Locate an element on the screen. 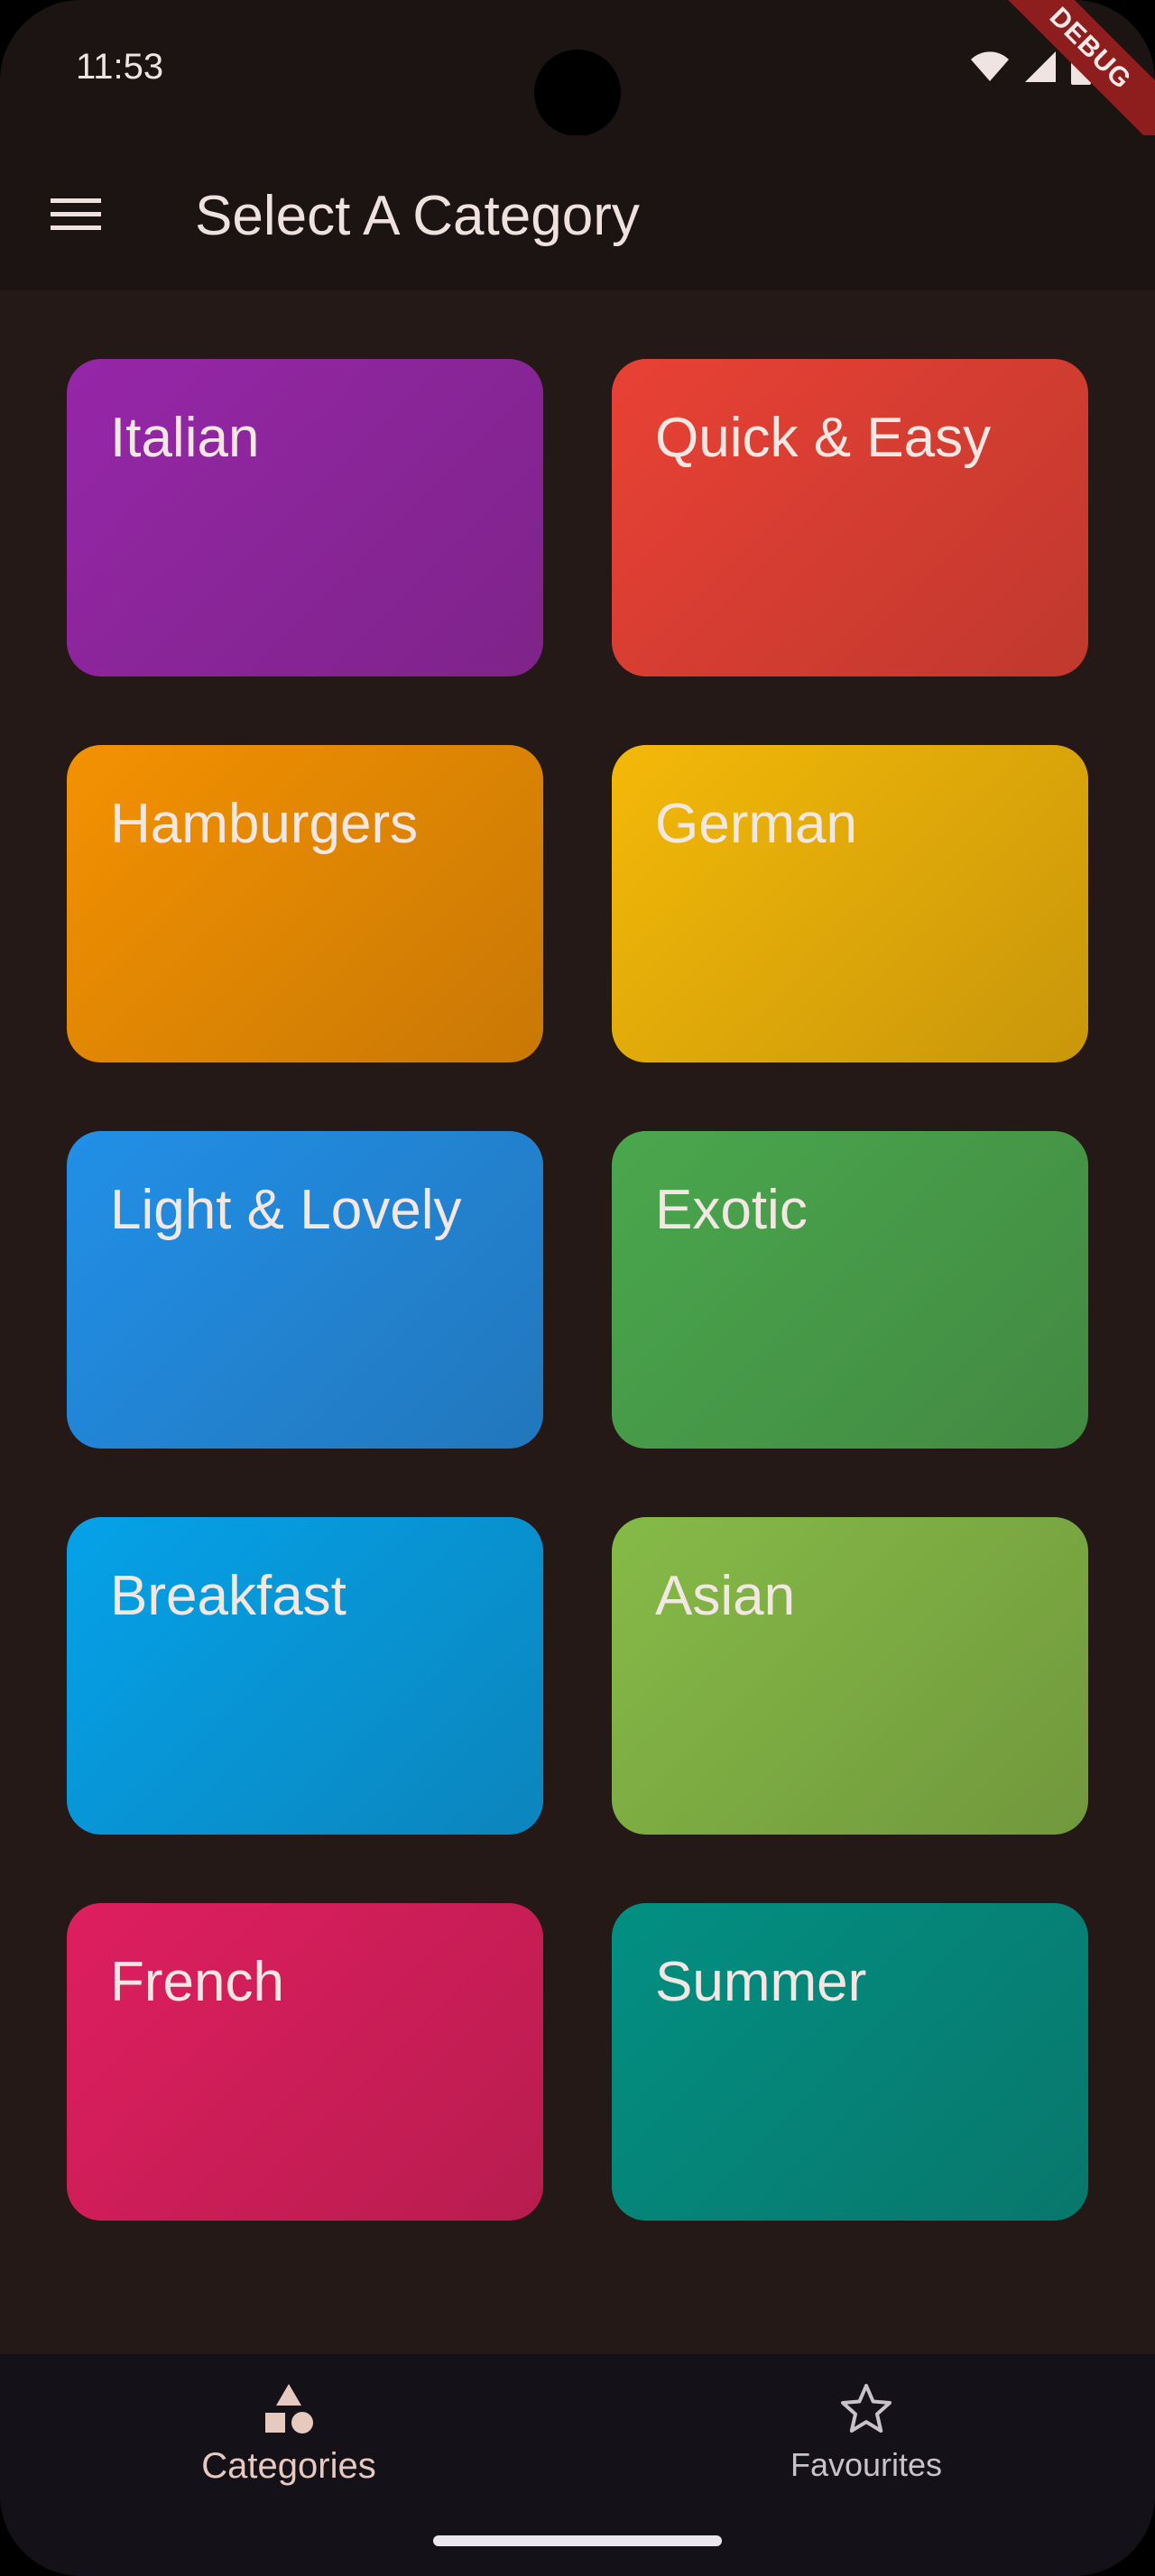  category-card-asian: Asian is located at coordinates (850, 1676).